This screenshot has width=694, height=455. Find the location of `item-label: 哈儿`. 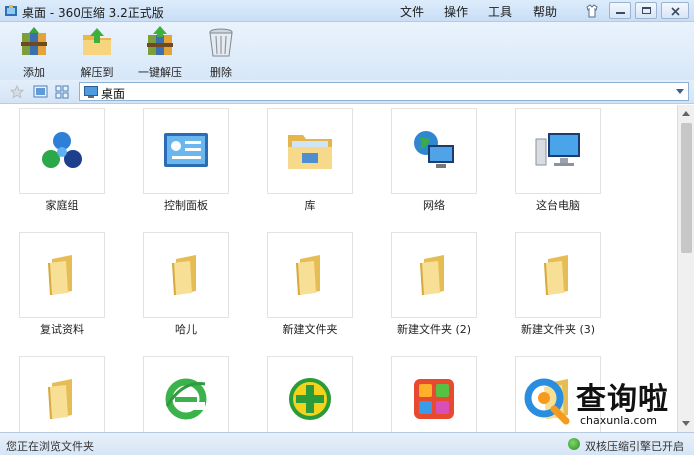

item-label: 哈儿 is located at coordinates (186, 329).